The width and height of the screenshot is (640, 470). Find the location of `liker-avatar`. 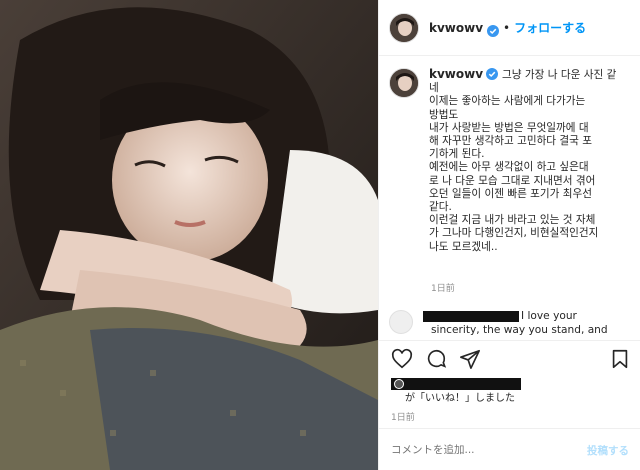

liker-avatar is located at coordinates (399, 384).